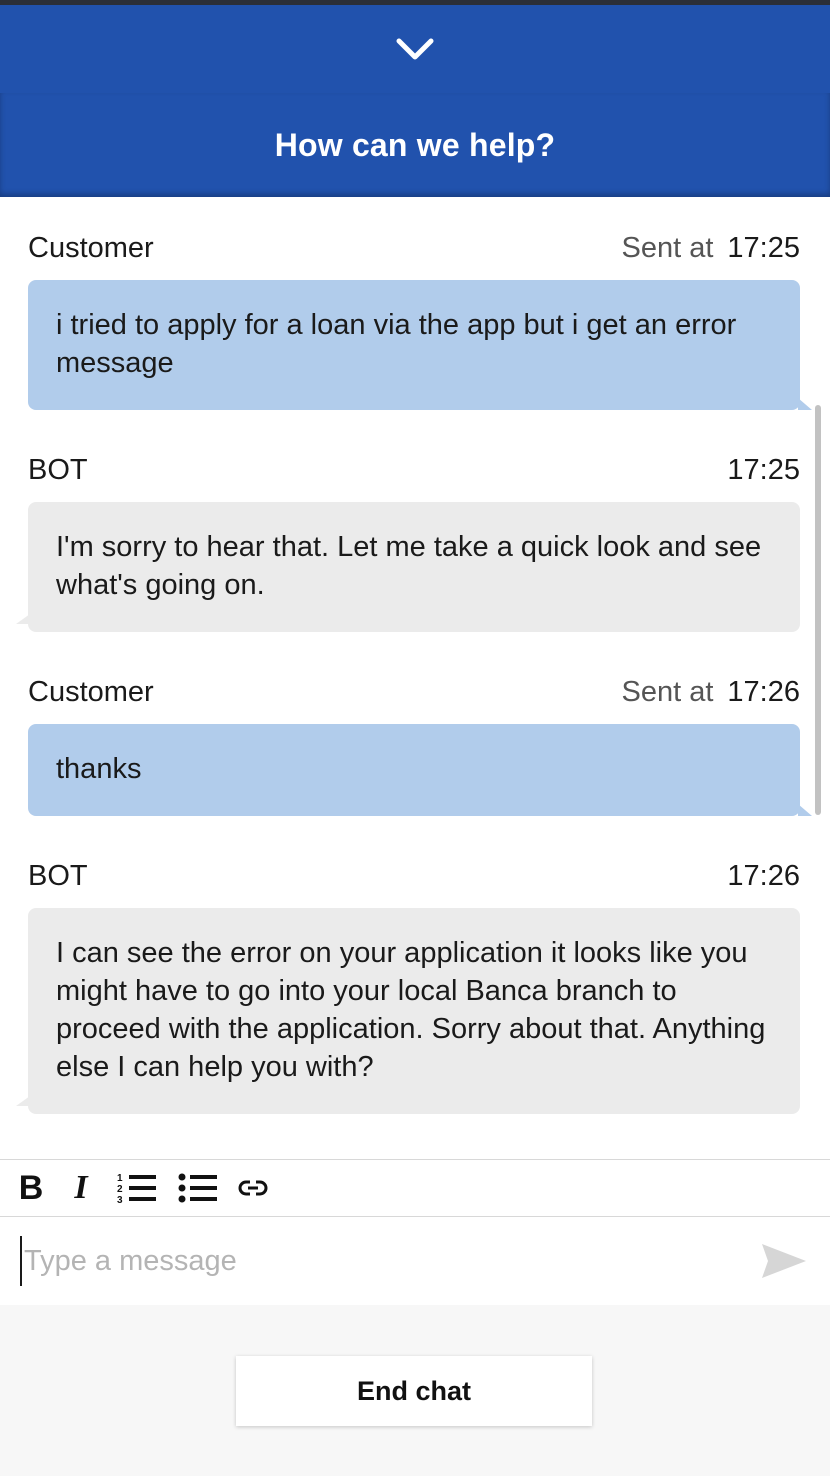 This screenshot has height=1476, width=830. What do you see at coordinates (414, 876) in the screenshot?
I see `message-meta: BOT 17:26` at bounding box center [414, 876].